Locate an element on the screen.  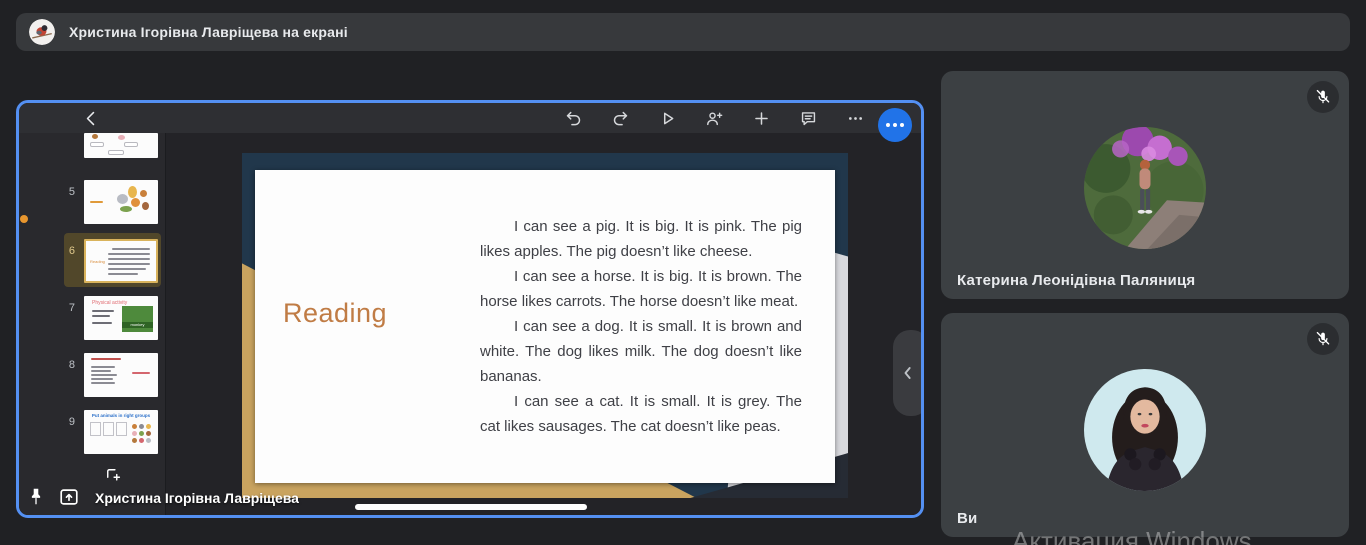
slide-thumbnail-row: 9 Put animals in right groups is located at coordinates (92, 432).